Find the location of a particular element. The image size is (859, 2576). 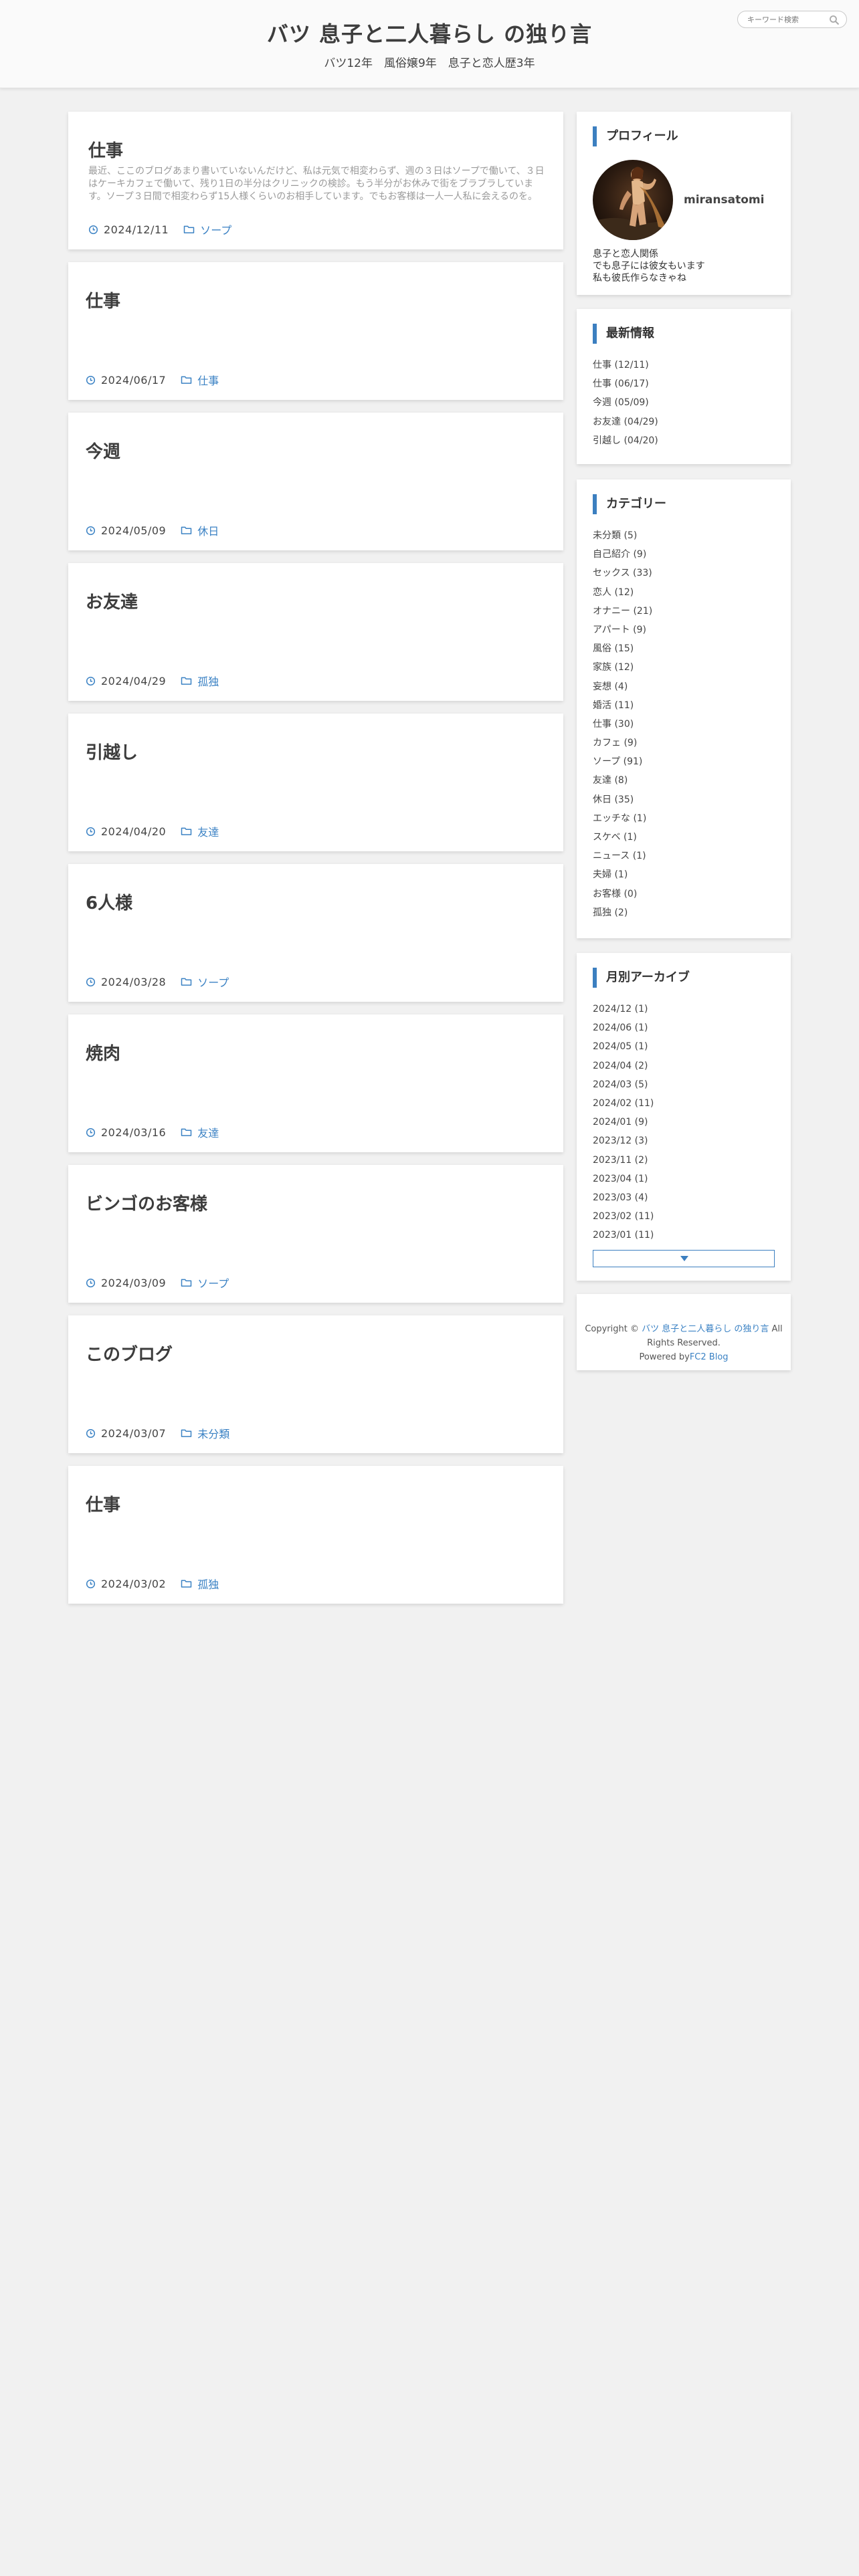

list-item: ソープ (91) is located at coordinates (622, 765).